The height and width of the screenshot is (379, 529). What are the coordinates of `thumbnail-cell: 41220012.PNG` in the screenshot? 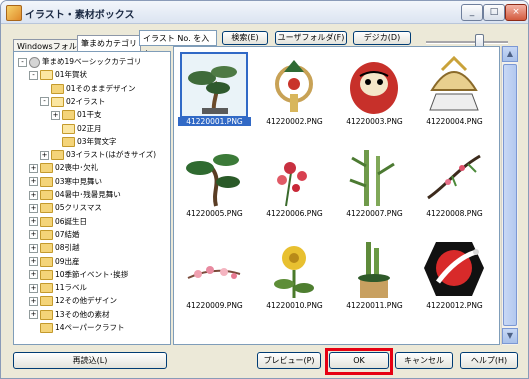 It's located at (454, 274).